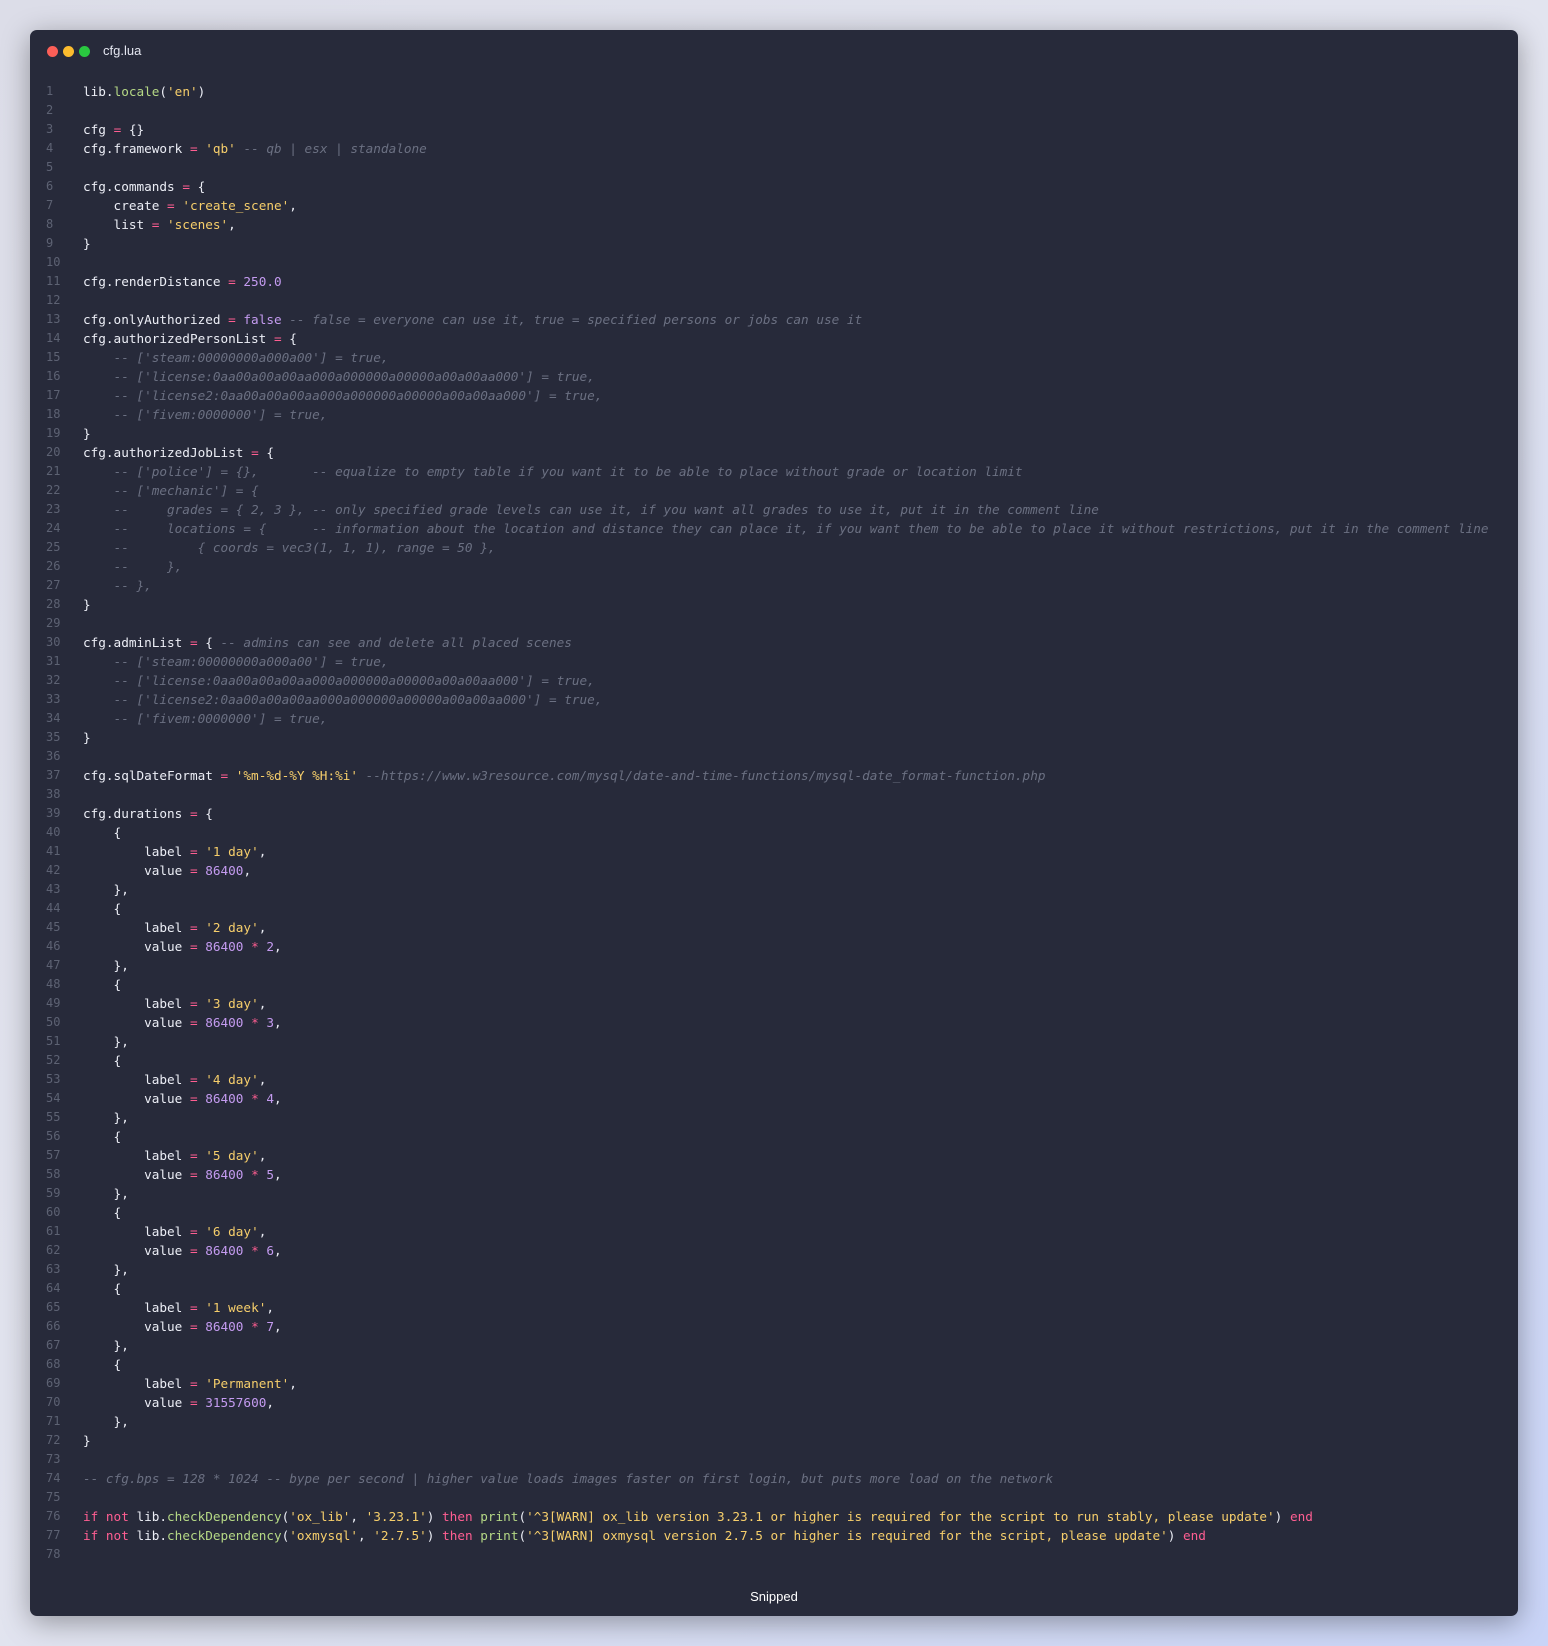 The width and height of the screenshot is (1548, 1646). What do you see at coordinates (53, 262) in the screenshot?
I see `line-number: 10` at bounding box center [53, 262].